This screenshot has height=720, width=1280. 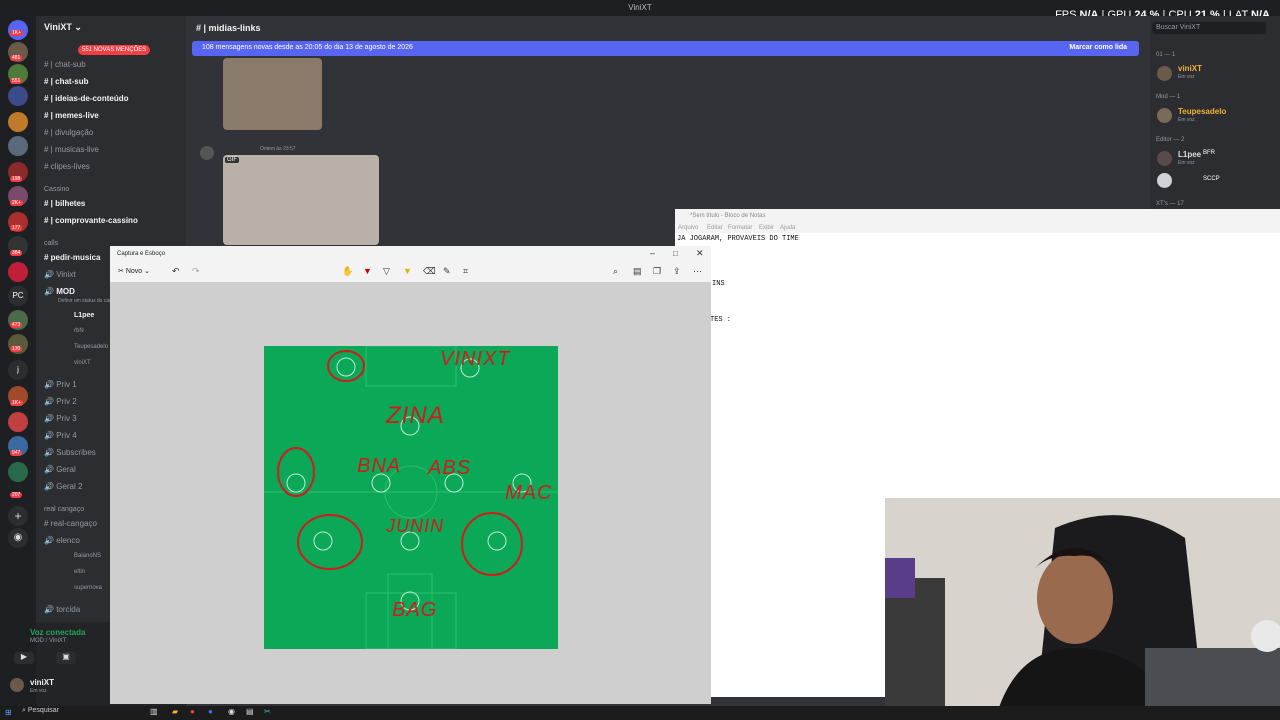 What do you see at coordinates (1190, 68) in the screenshot?
I see `member-name: viniXT` at bounding box center [1190, 68].